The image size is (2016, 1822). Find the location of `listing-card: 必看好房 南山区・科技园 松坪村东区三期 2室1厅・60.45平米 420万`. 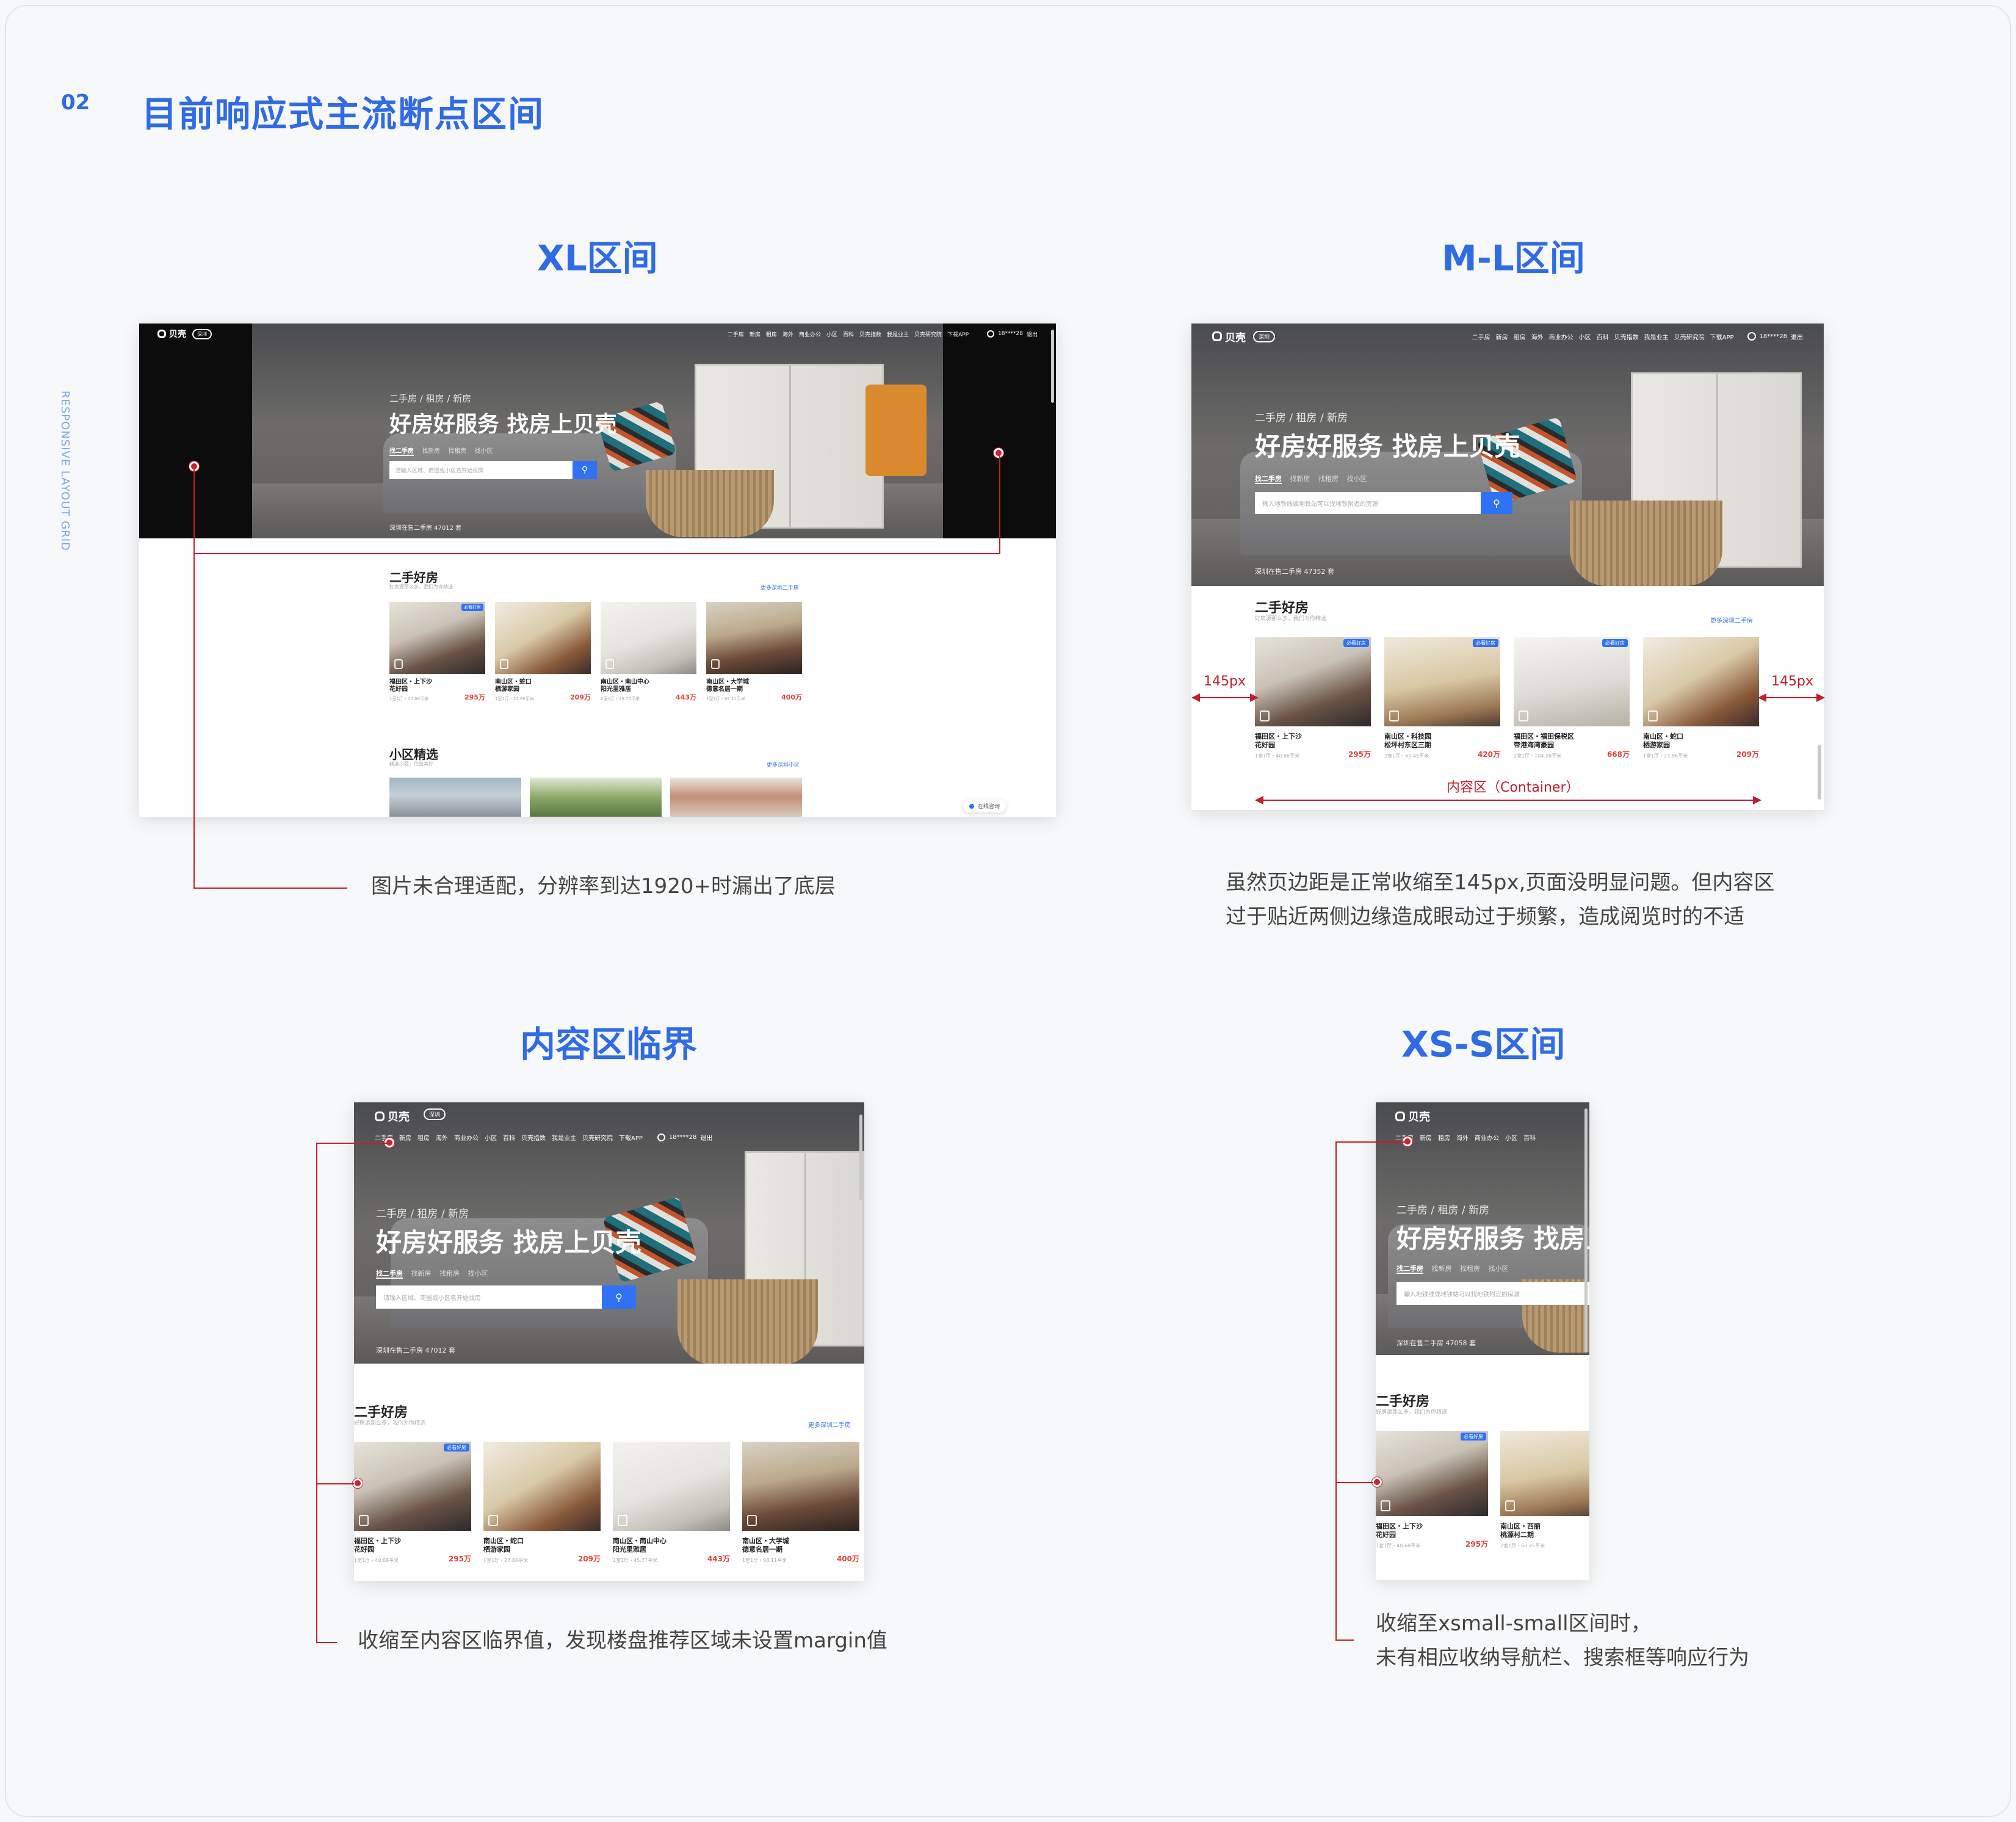

listing-card: 必看好房 南山区・科技园 松坪村东区三期 2室1厅・60.45平米 420万 is located at coordinates (1442, 698).